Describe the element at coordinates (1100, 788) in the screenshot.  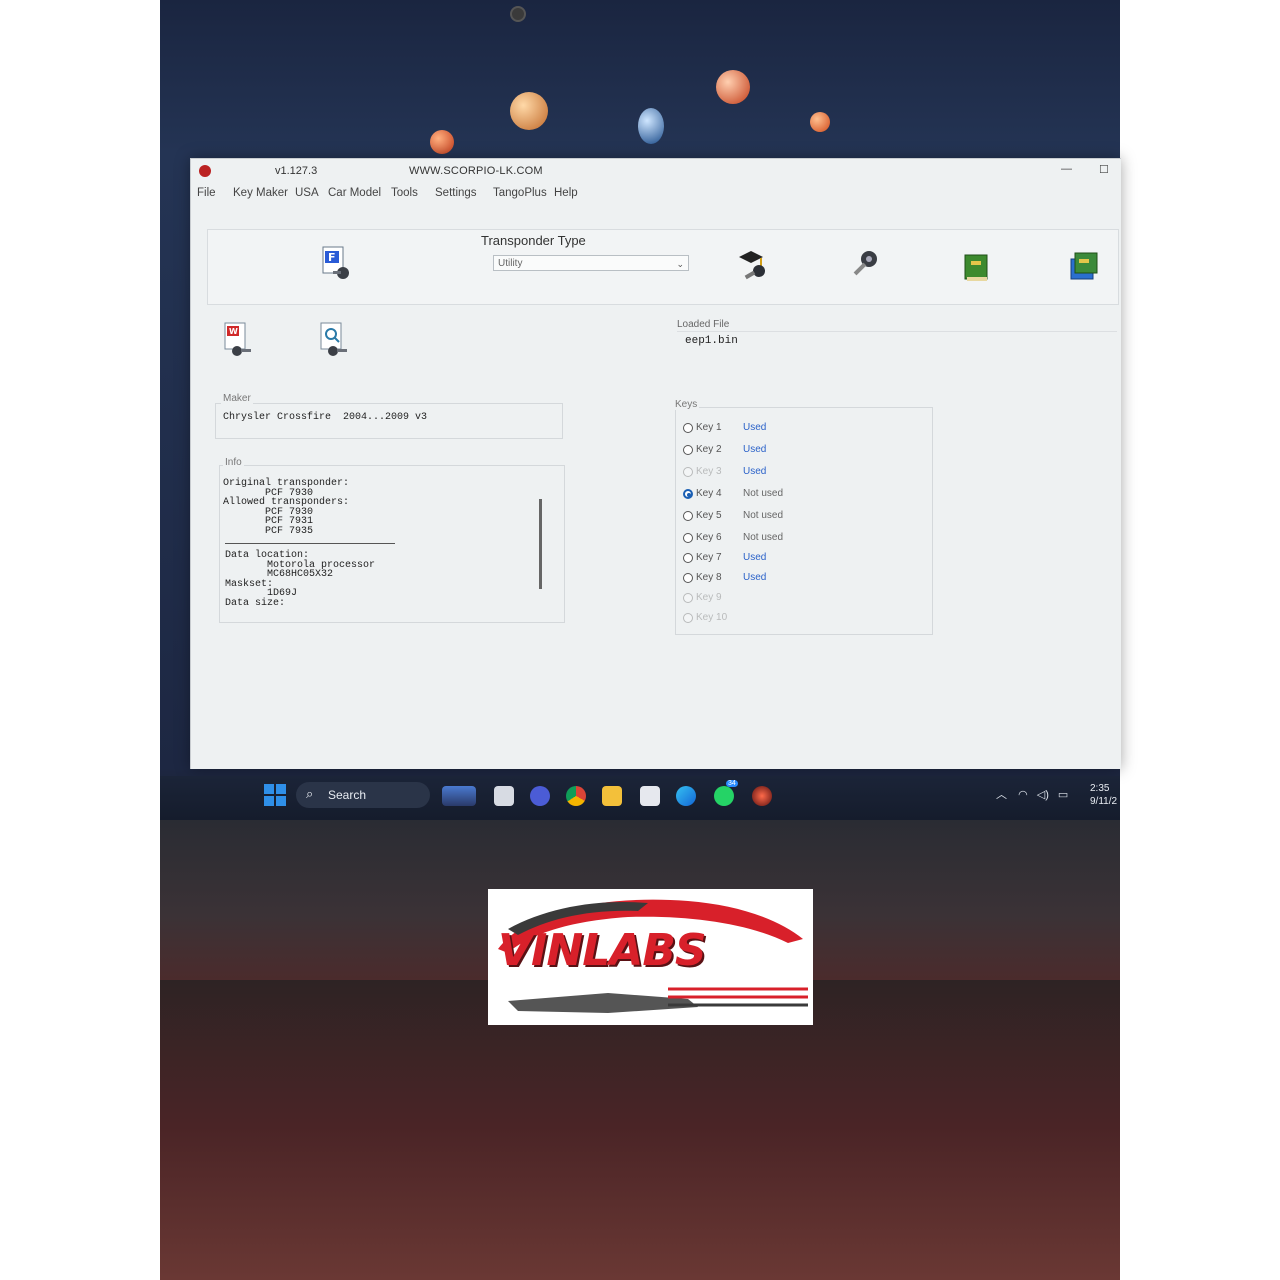
I see `clock-time: 2:35` at that location.